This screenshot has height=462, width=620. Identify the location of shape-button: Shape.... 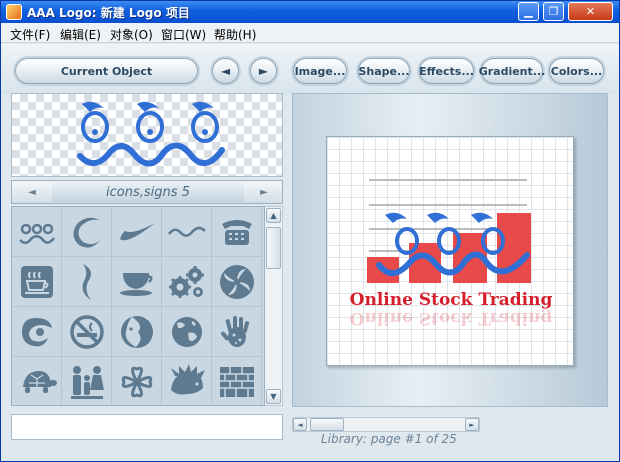
(384, 71).